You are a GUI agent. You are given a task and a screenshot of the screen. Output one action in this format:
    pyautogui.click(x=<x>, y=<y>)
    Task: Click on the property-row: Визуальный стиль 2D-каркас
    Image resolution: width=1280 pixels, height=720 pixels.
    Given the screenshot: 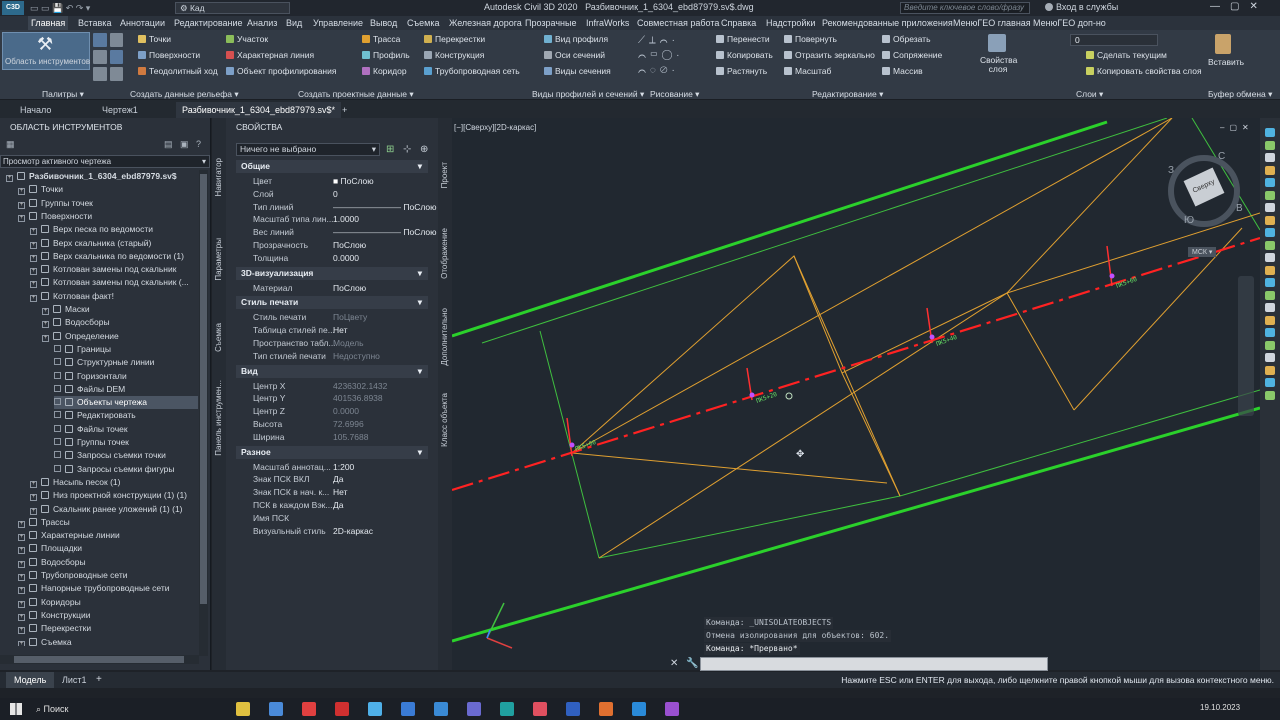 What is the action you would take?
    pyautogui.click(x=336, y=531)
    